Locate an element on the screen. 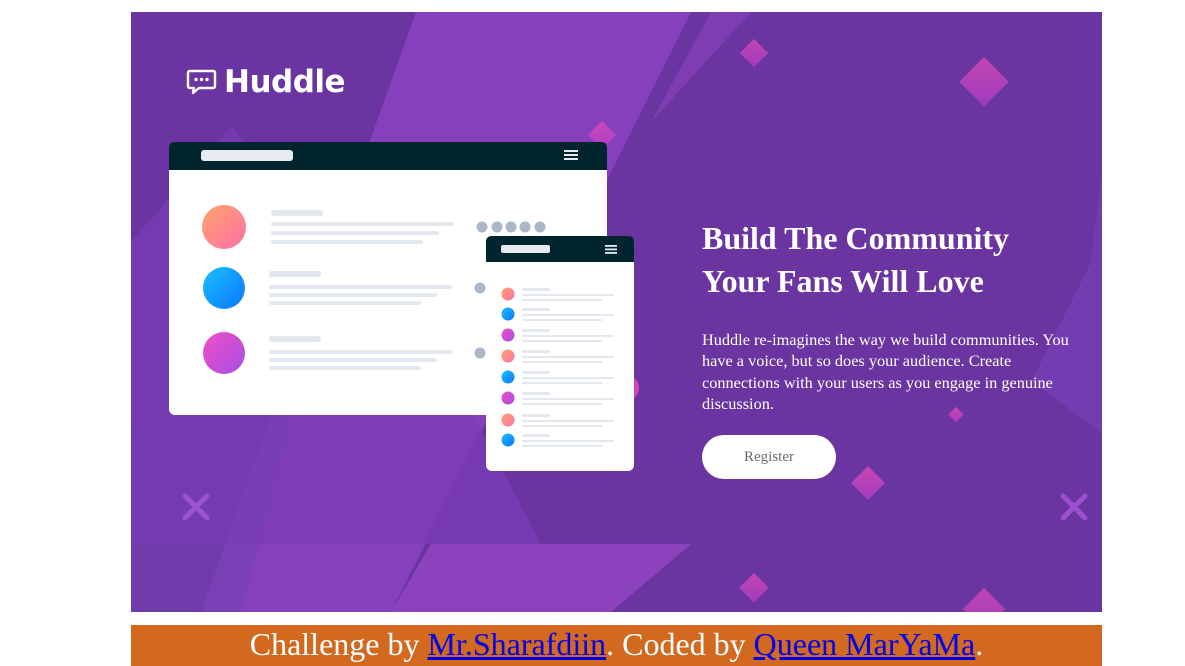 The height and width of the screenshot is (666, 1185). huddle-logo: Huddle is located at coordinates (266, 82).